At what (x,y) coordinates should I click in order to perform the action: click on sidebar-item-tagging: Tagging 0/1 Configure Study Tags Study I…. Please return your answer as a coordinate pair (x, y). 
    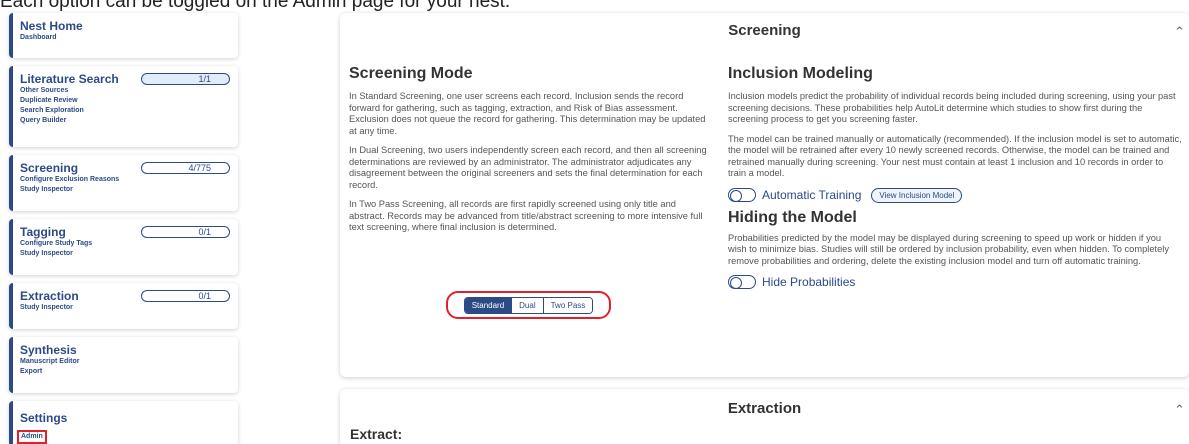
    Looking at the image, I should click on (123, 247).